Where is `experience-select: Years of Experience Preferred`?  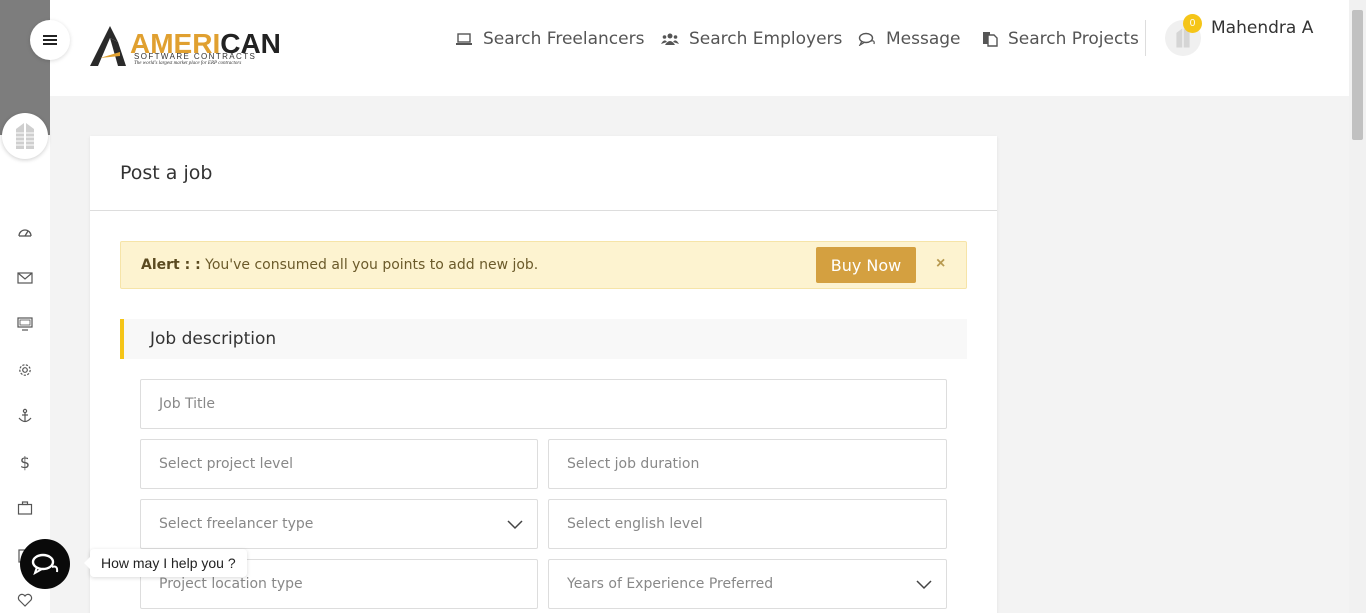 experience-select: Years of Experience Preferred is located at coordinates (747, 584).